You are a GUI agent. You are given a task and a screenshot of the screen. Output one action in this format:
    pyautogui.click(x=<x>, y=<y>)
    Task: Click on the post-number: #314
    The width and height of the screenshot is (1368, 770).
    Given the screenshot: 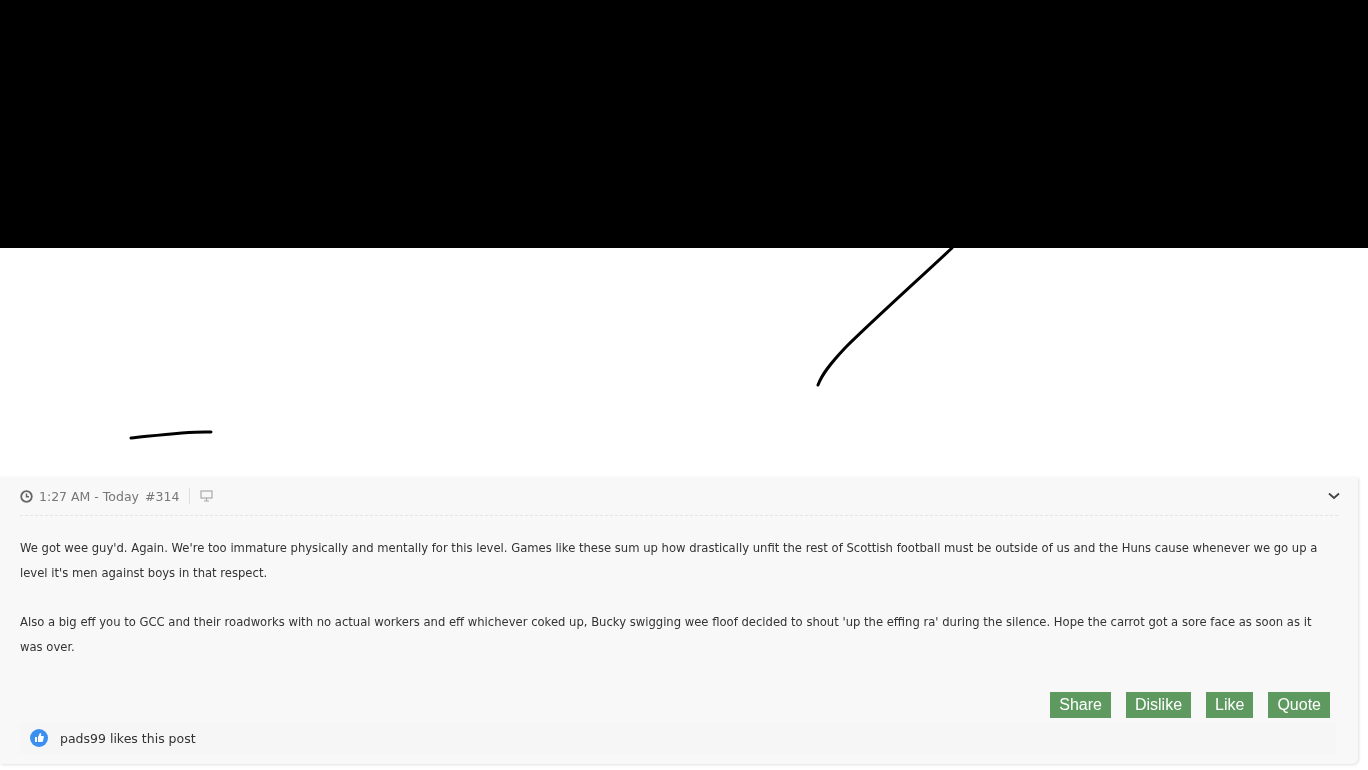 What is the action you would take?
    pyautogui.click(x=162, y=496)
    